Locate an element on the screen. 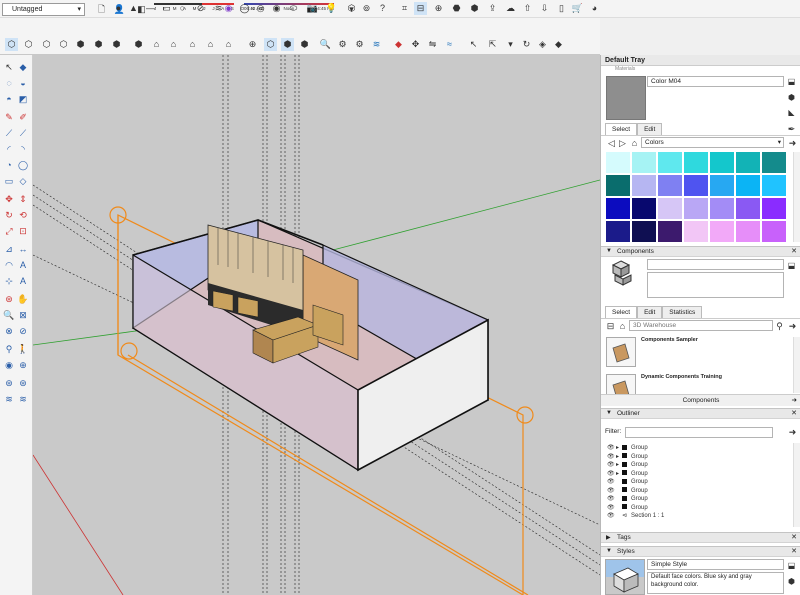 The width and height of the screenshot is (800, 595). add-icon: ⊕ is located at coordinates (438, 8).